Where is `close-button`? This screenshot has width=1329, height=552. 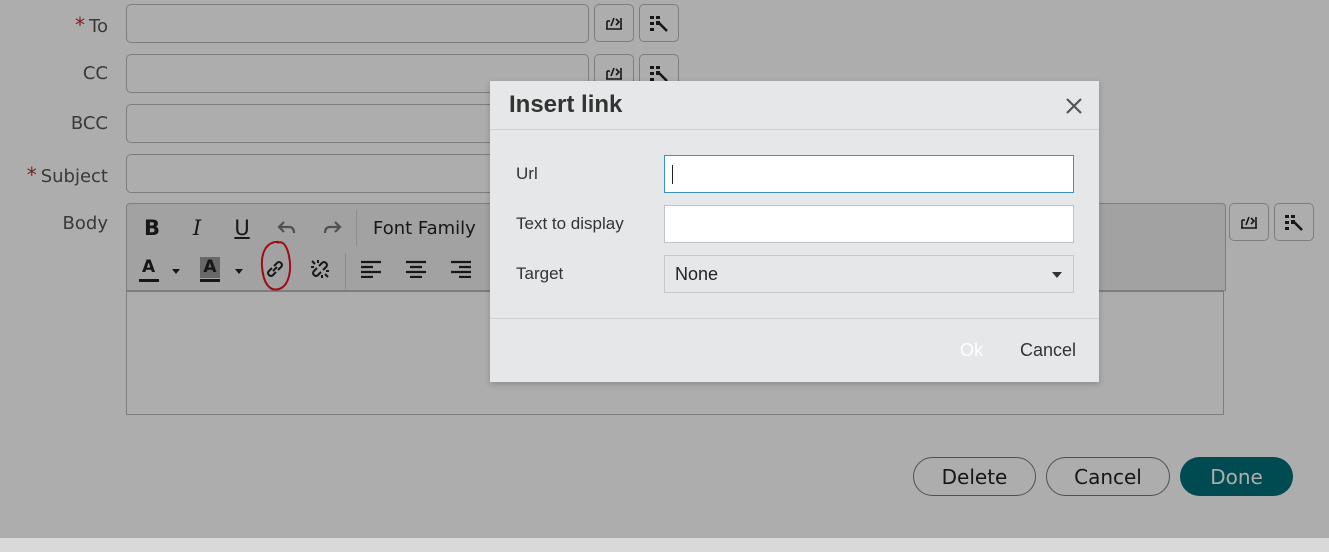
close-button is located at coordinates (1074, 106).